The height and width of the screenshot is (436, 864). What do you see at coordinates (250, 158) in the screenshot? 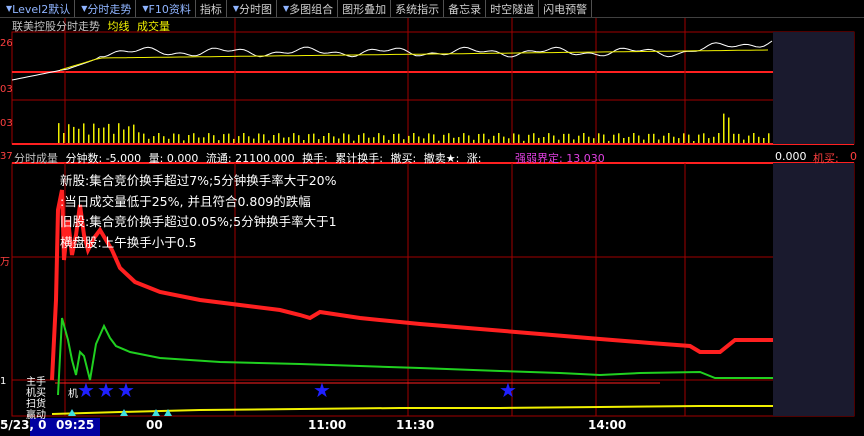
I see `float-value: 流通: 21100.000` at bounding box center [250, 158].